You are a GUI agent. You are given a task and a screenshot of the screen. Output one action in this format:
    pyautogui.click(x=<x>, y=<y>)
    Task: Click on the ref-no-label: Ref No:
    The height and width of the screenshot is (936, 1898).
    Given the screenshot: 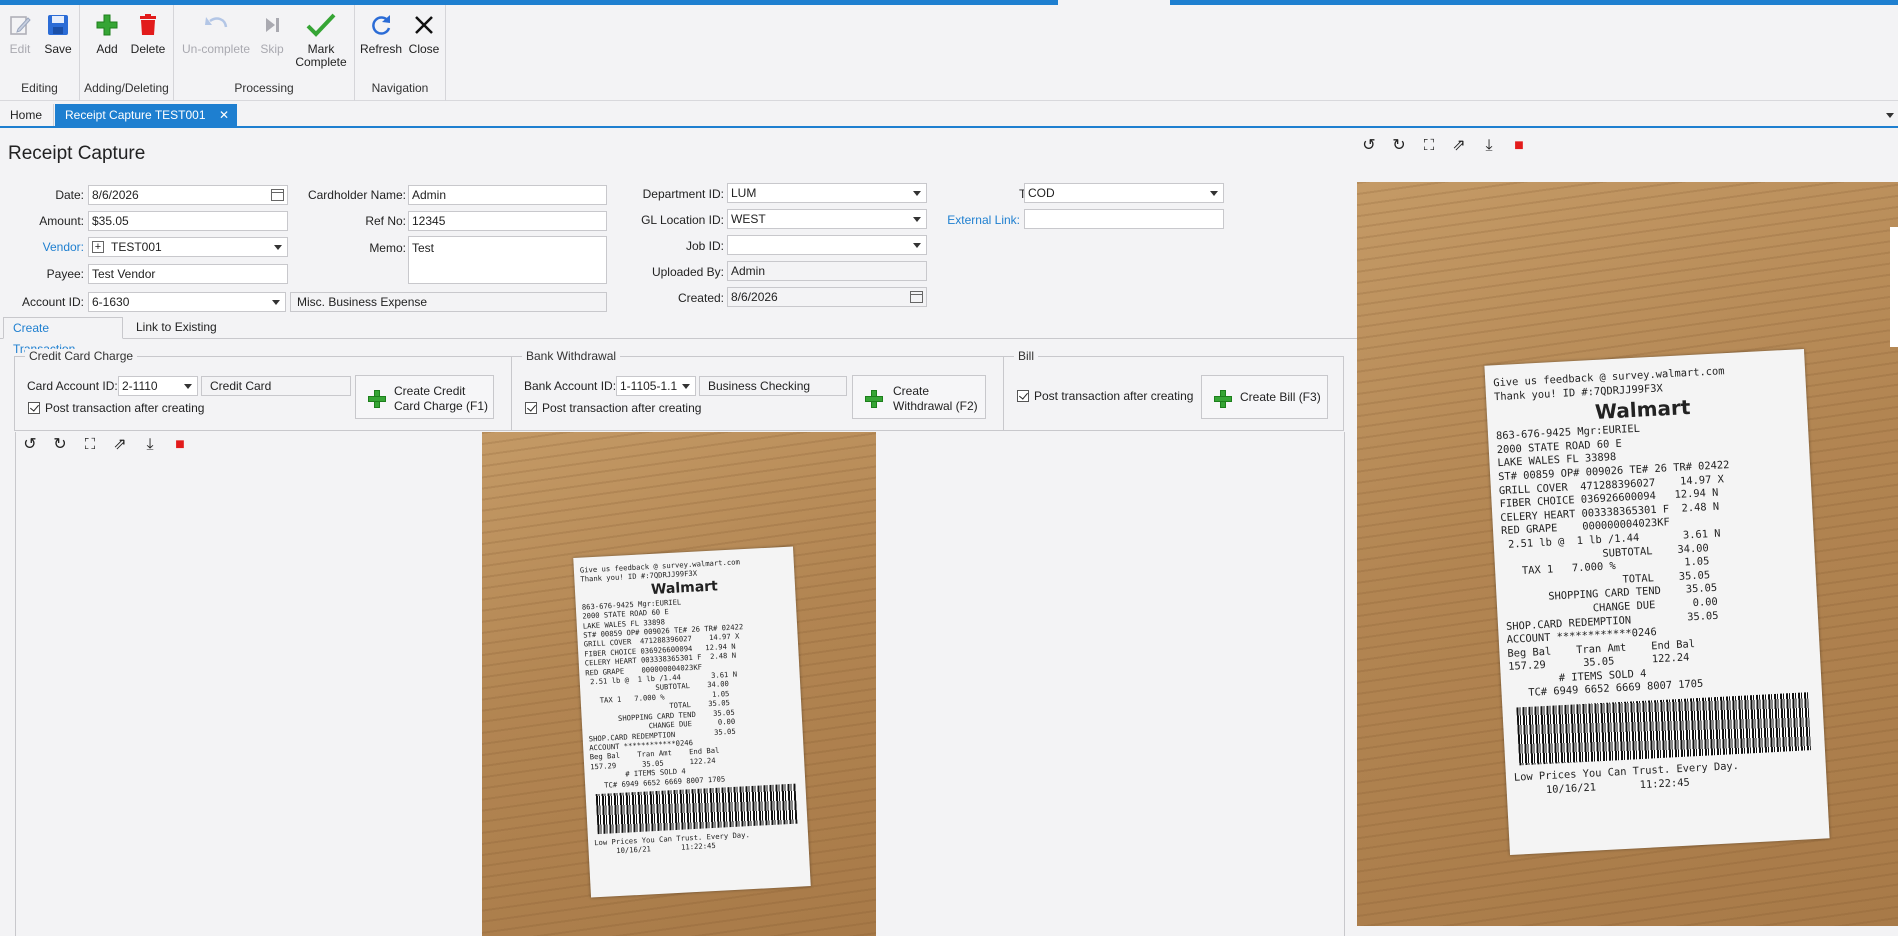 What is the action you would take?
    pyautogui.click(x=385, y=221)
    